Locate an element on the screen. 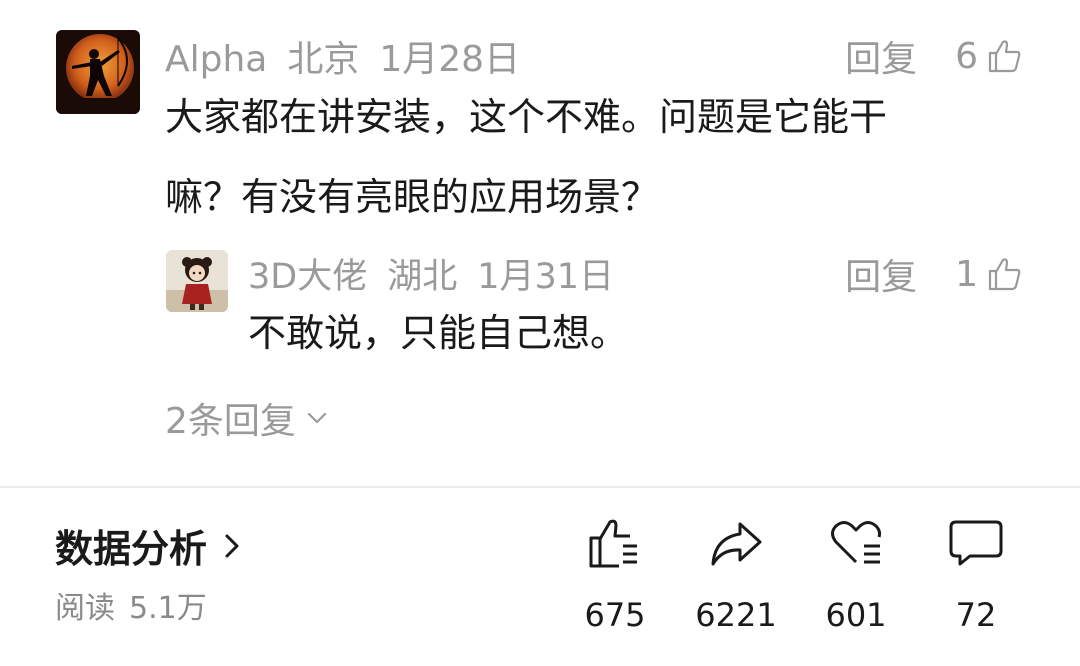 The height and width of the screenshot is (666, 1080). cartoon-figure-avatar-icon is located at coordinates (197, 281).